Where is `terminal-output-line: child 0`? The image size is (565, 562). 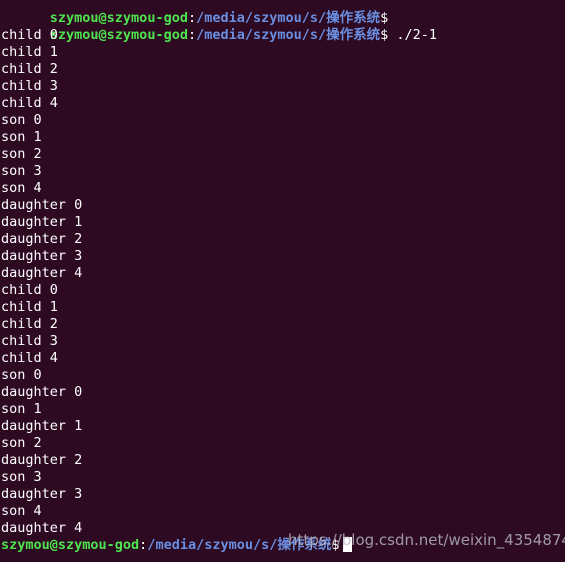 terminal-output-line: child 0 is located at coordinates (283, 290).